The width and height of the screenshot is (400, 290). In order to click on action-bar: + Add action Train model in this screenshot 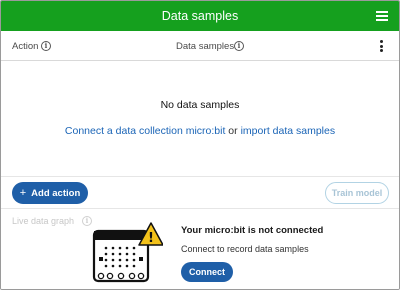, I will do `click(200, 192)`.